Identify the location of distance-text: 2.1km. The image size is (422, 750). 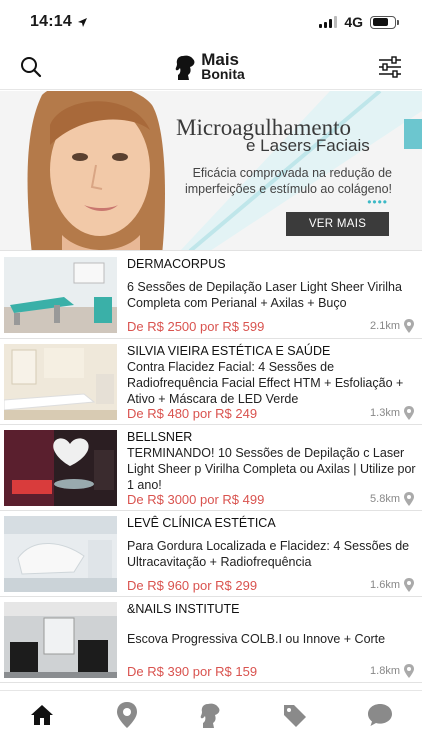
(385, 326).